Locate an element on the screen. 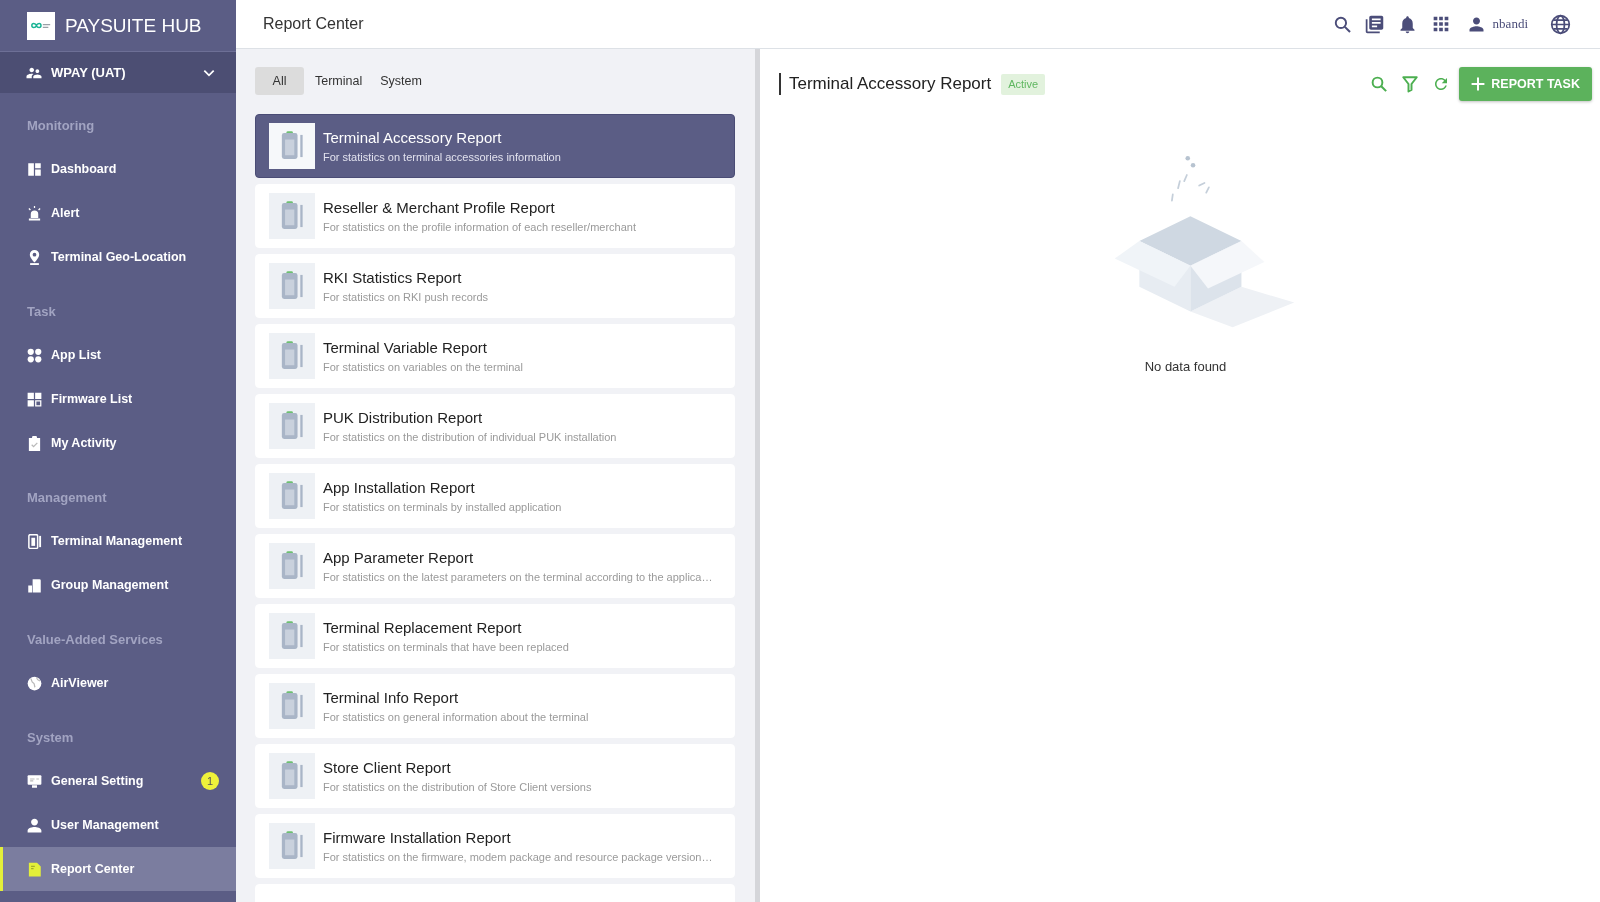 The height and width of the screenshot is (902, 1600). nav-item: Report Center is located at coordinates (118, 869).